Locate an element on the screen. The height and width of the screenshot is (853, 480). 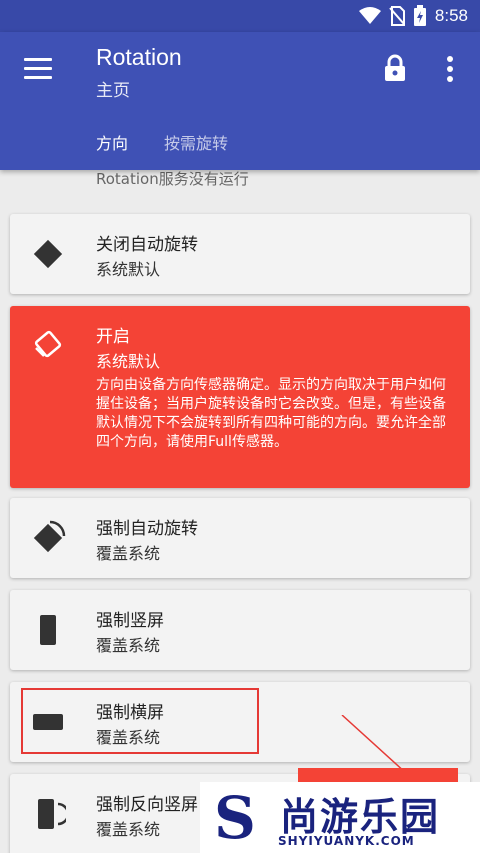
annotation-highlight-box is located at coordinates (140, 721).